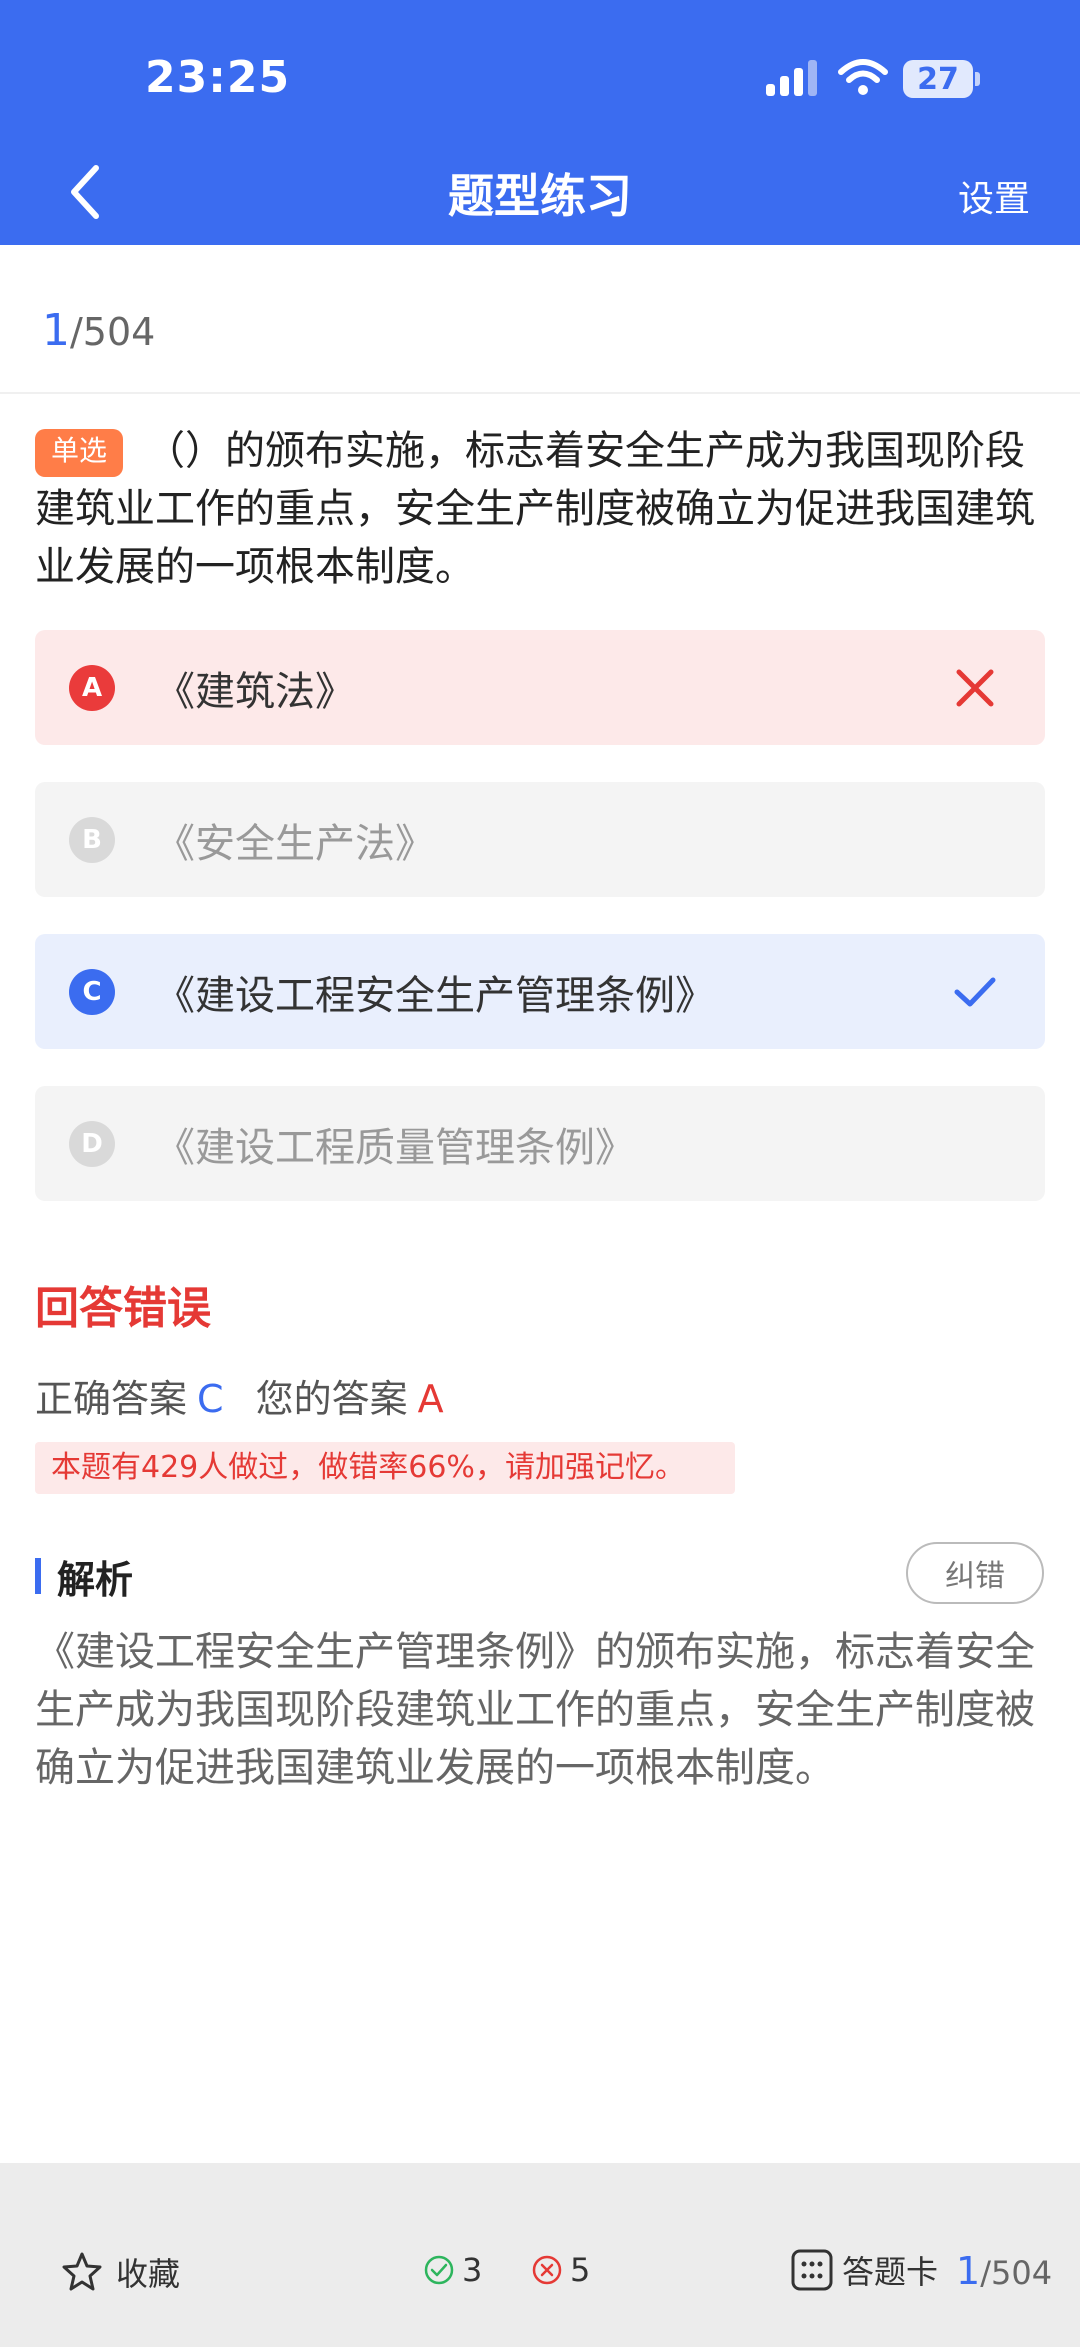 This screenshot has width=1080, height=2347. I want to click on check-circle-icon, so click(439, 2270).